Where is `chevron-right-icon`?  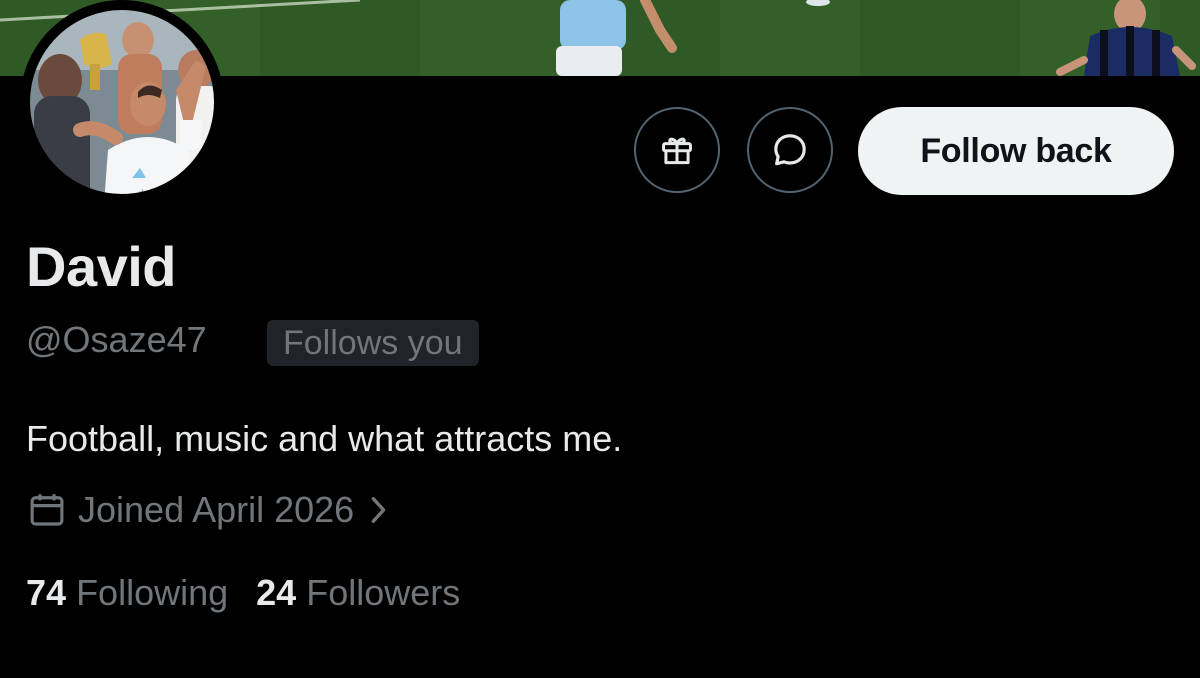
chevron-right-icon is located at coordinates (378, 510).